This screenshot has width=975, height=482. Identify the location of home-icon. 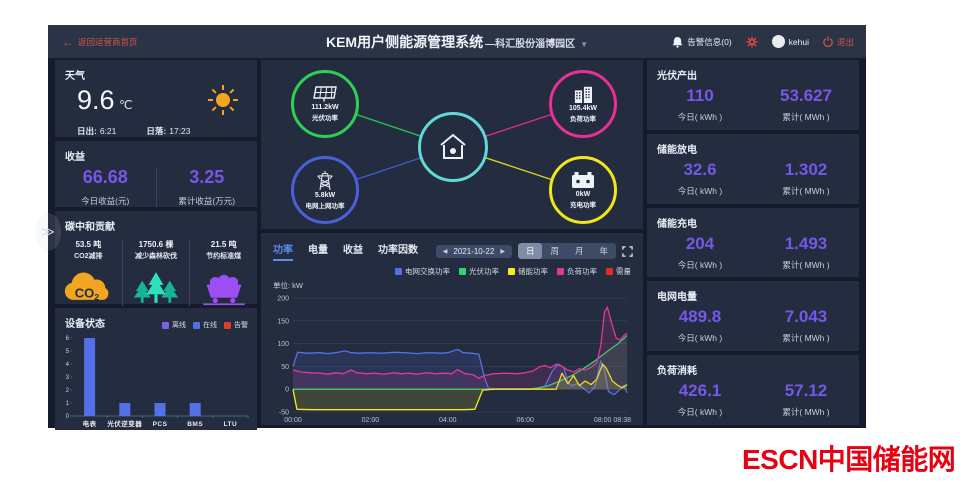
(453, 146).